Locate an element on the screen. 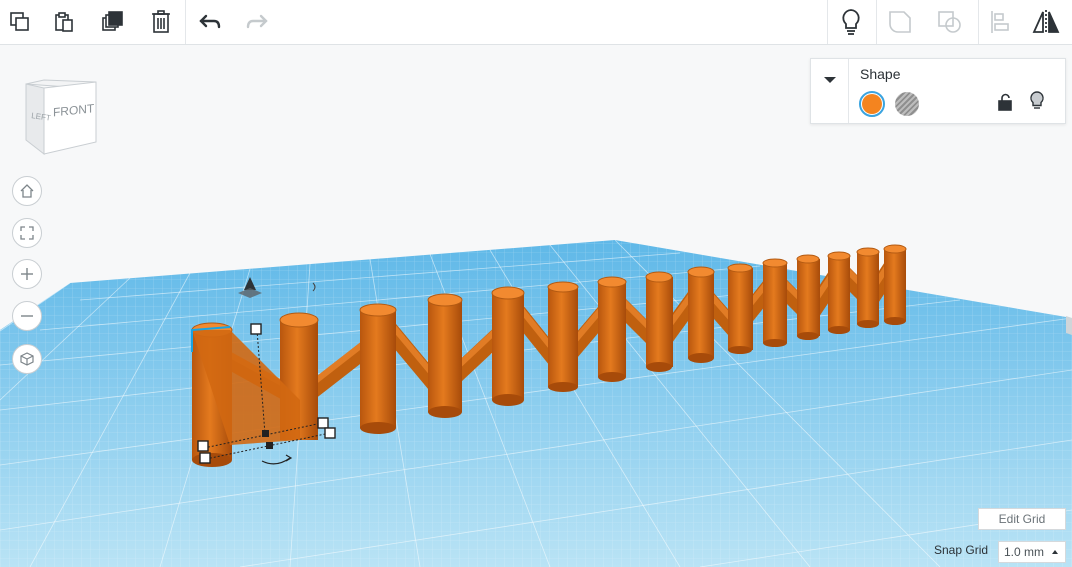  duplicate-icon is located at coordinates (113, 22).